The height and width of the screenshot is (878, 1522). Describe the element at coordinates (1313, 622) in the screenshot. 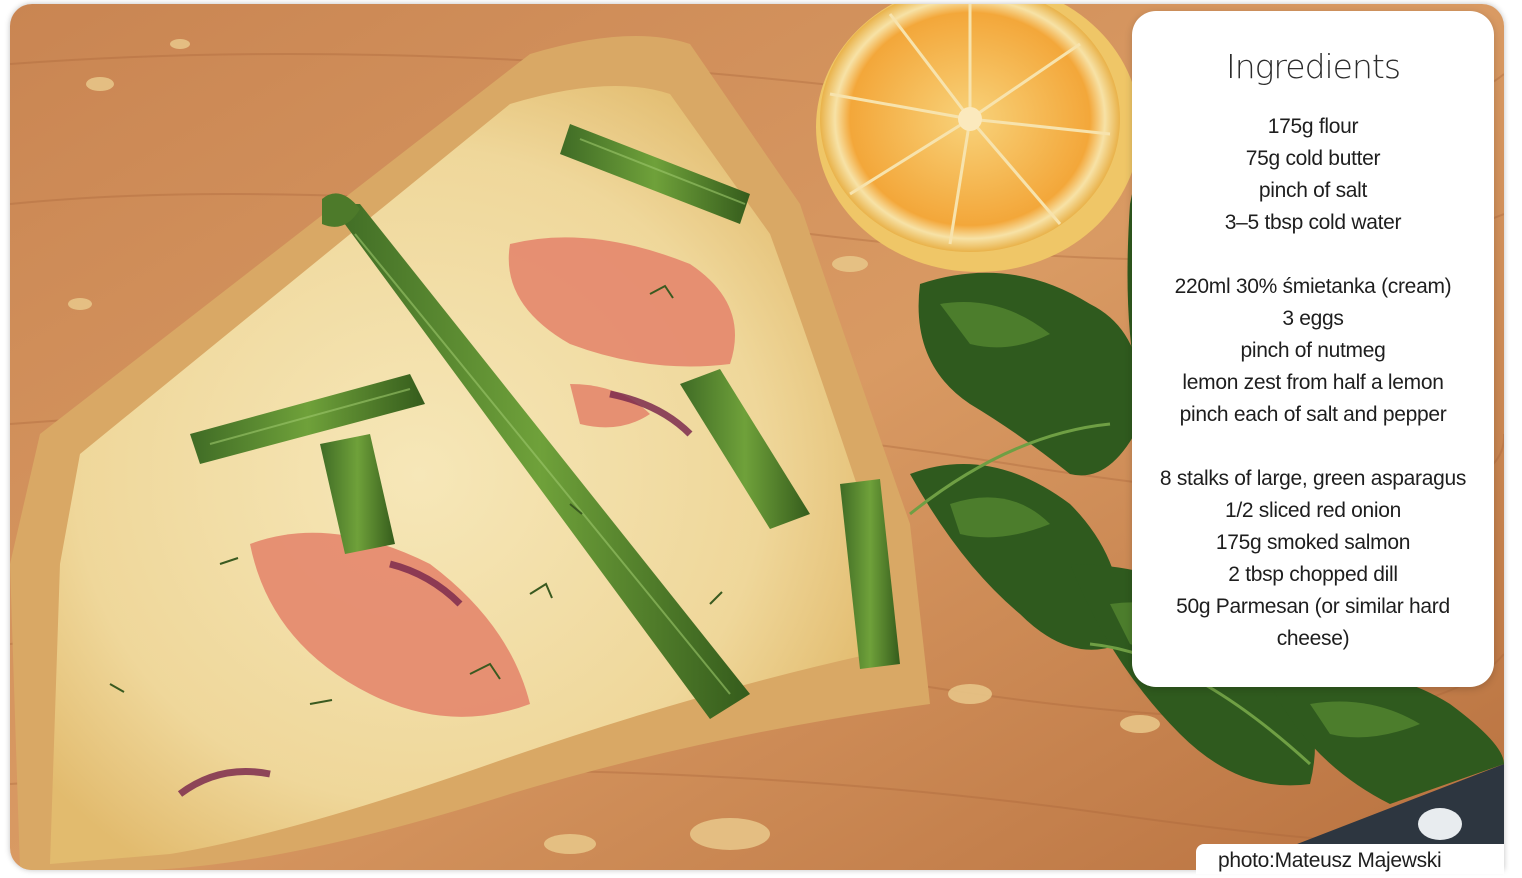

I see `ingredient-item: 50g Parmesan (or similar hard cheese)` at that location.